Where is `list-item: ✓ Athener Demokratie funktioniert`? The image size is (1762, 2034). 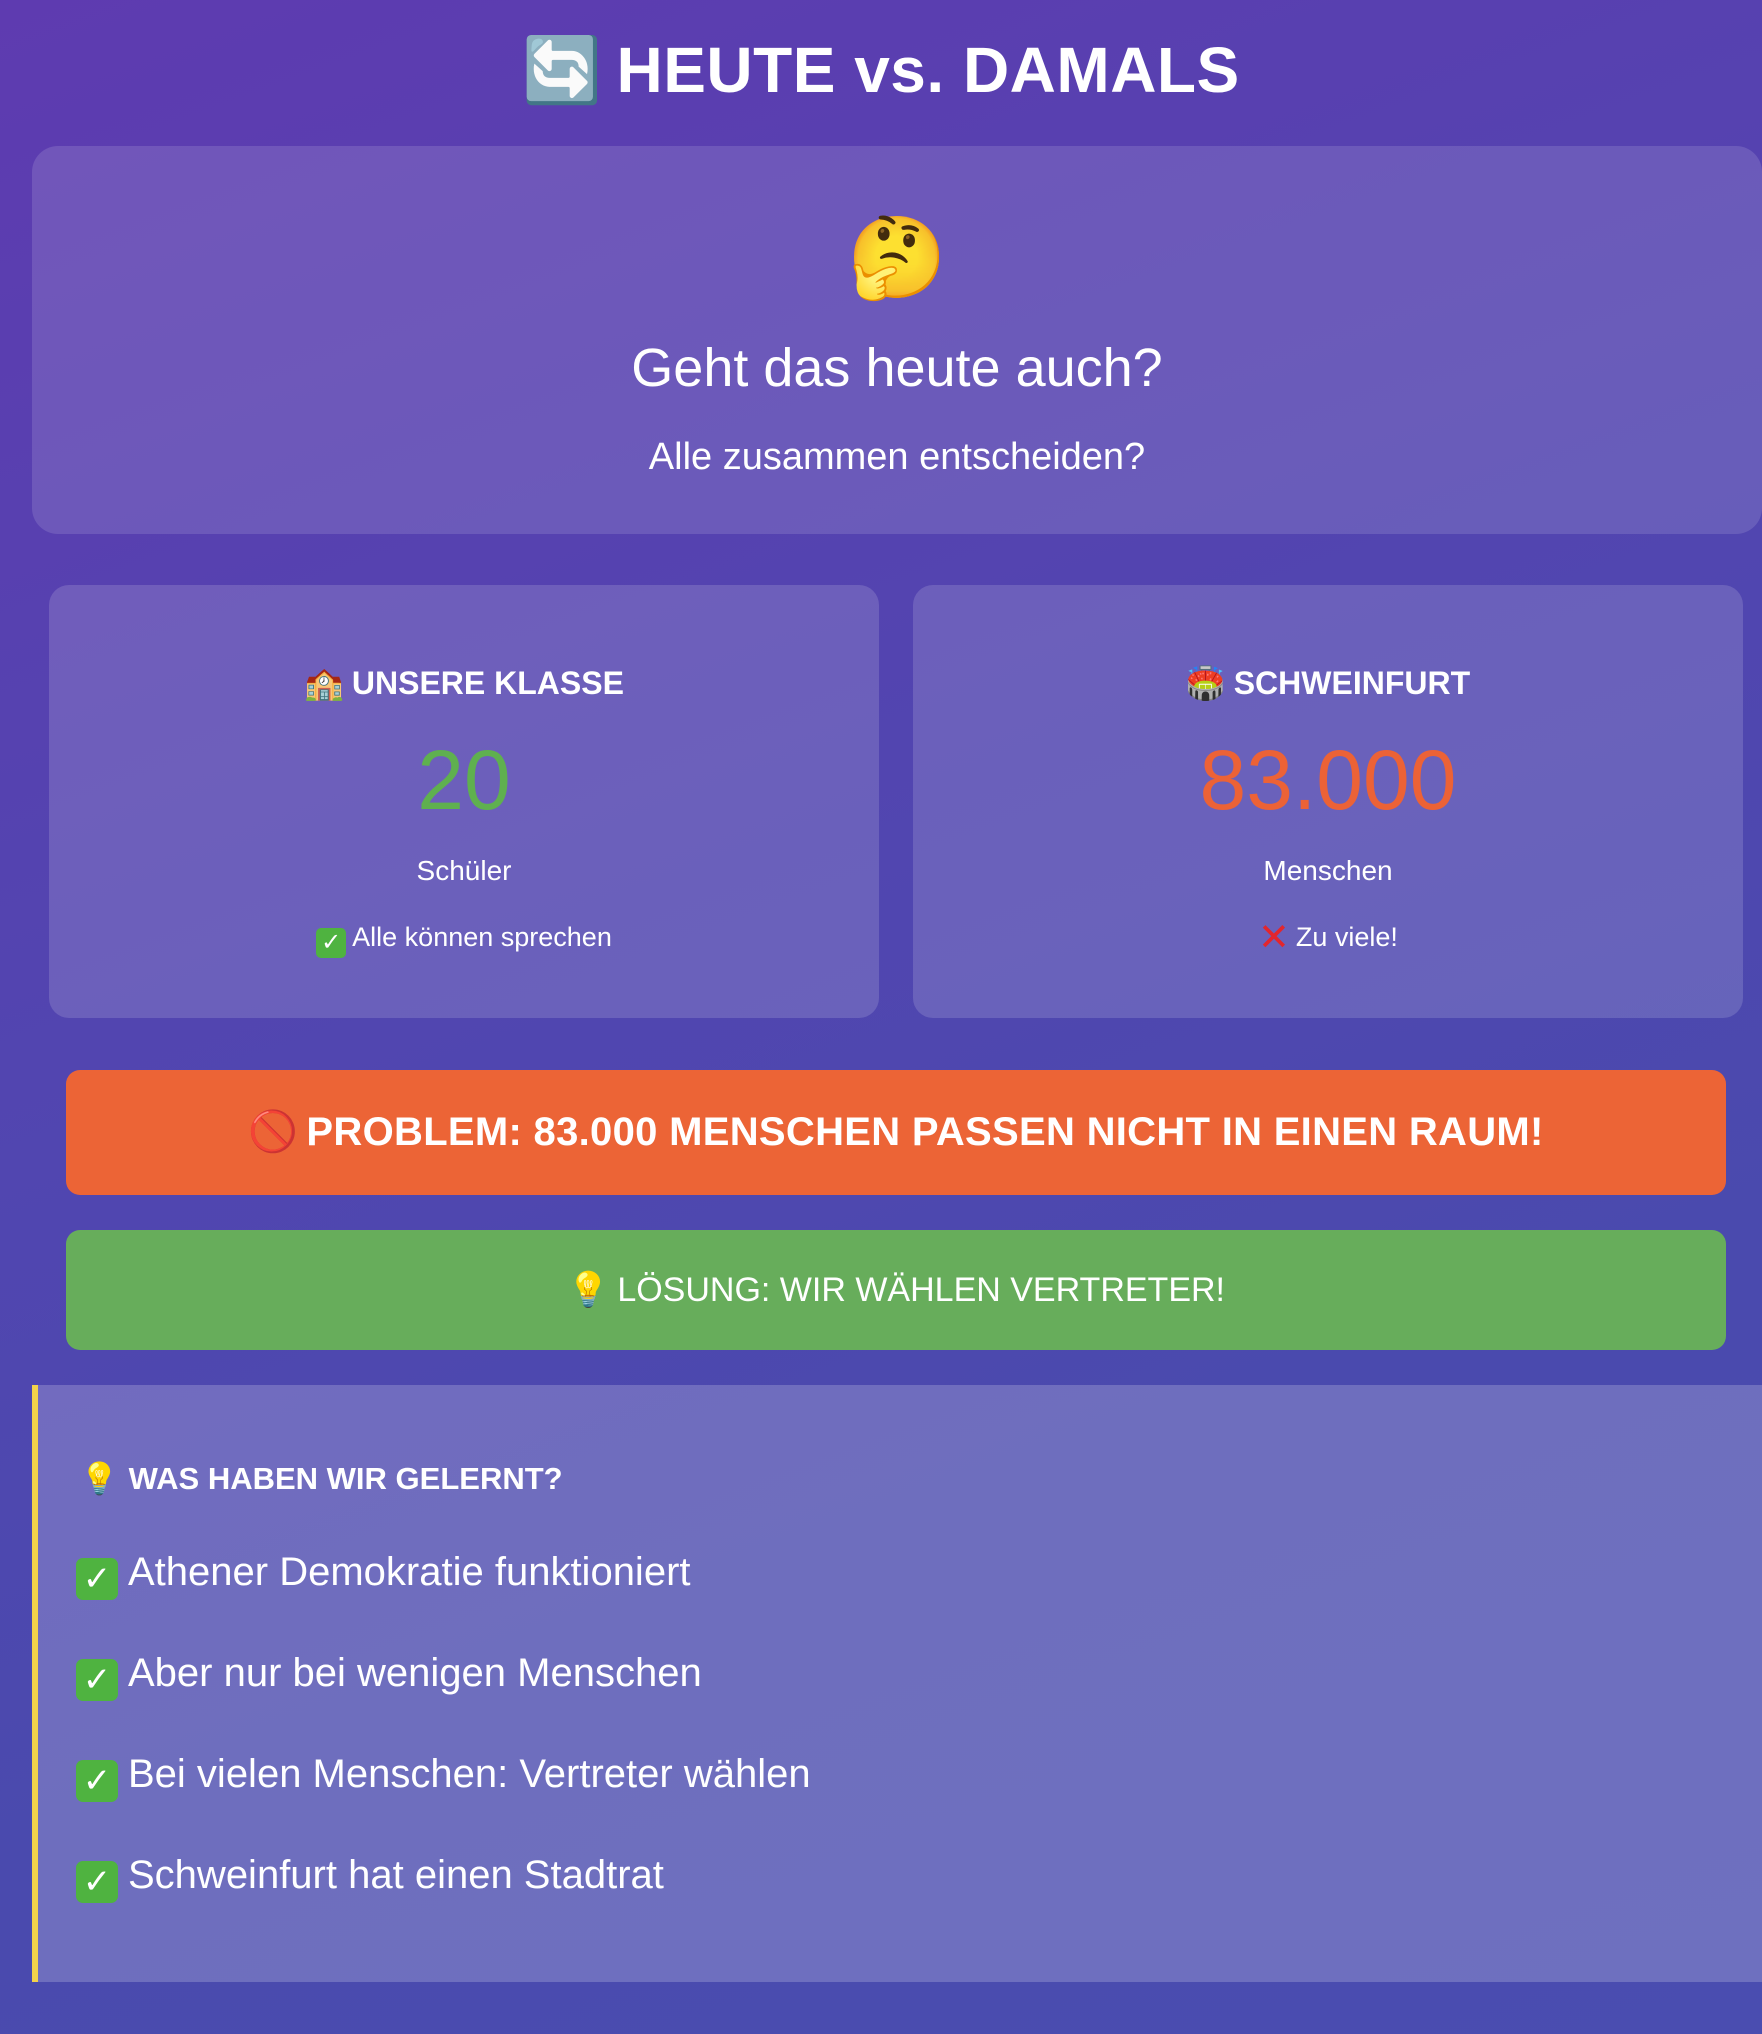 list-item: ✓ Athener Demokratie funktioniert is located at coordinates (443, 1573).